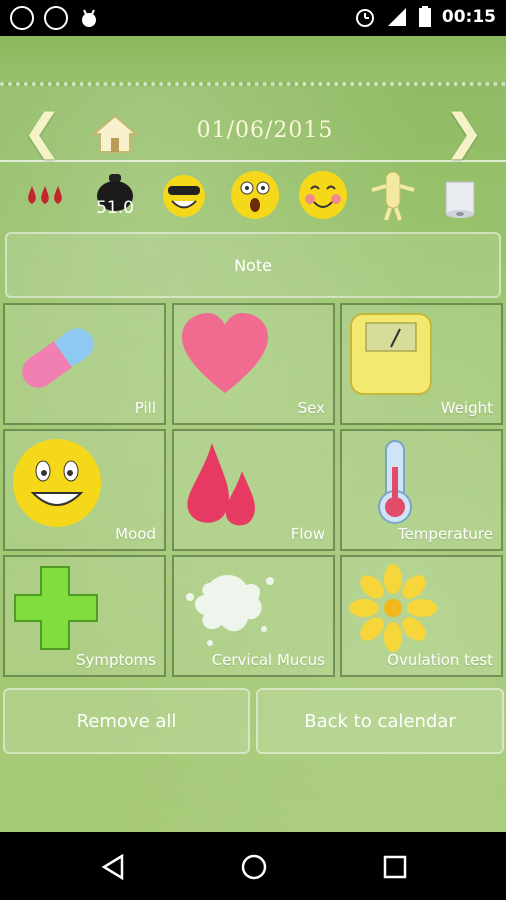 The width and height of the screenshot is (506, 900). I want to click on blush-smiley-icon, so click(323, 195).